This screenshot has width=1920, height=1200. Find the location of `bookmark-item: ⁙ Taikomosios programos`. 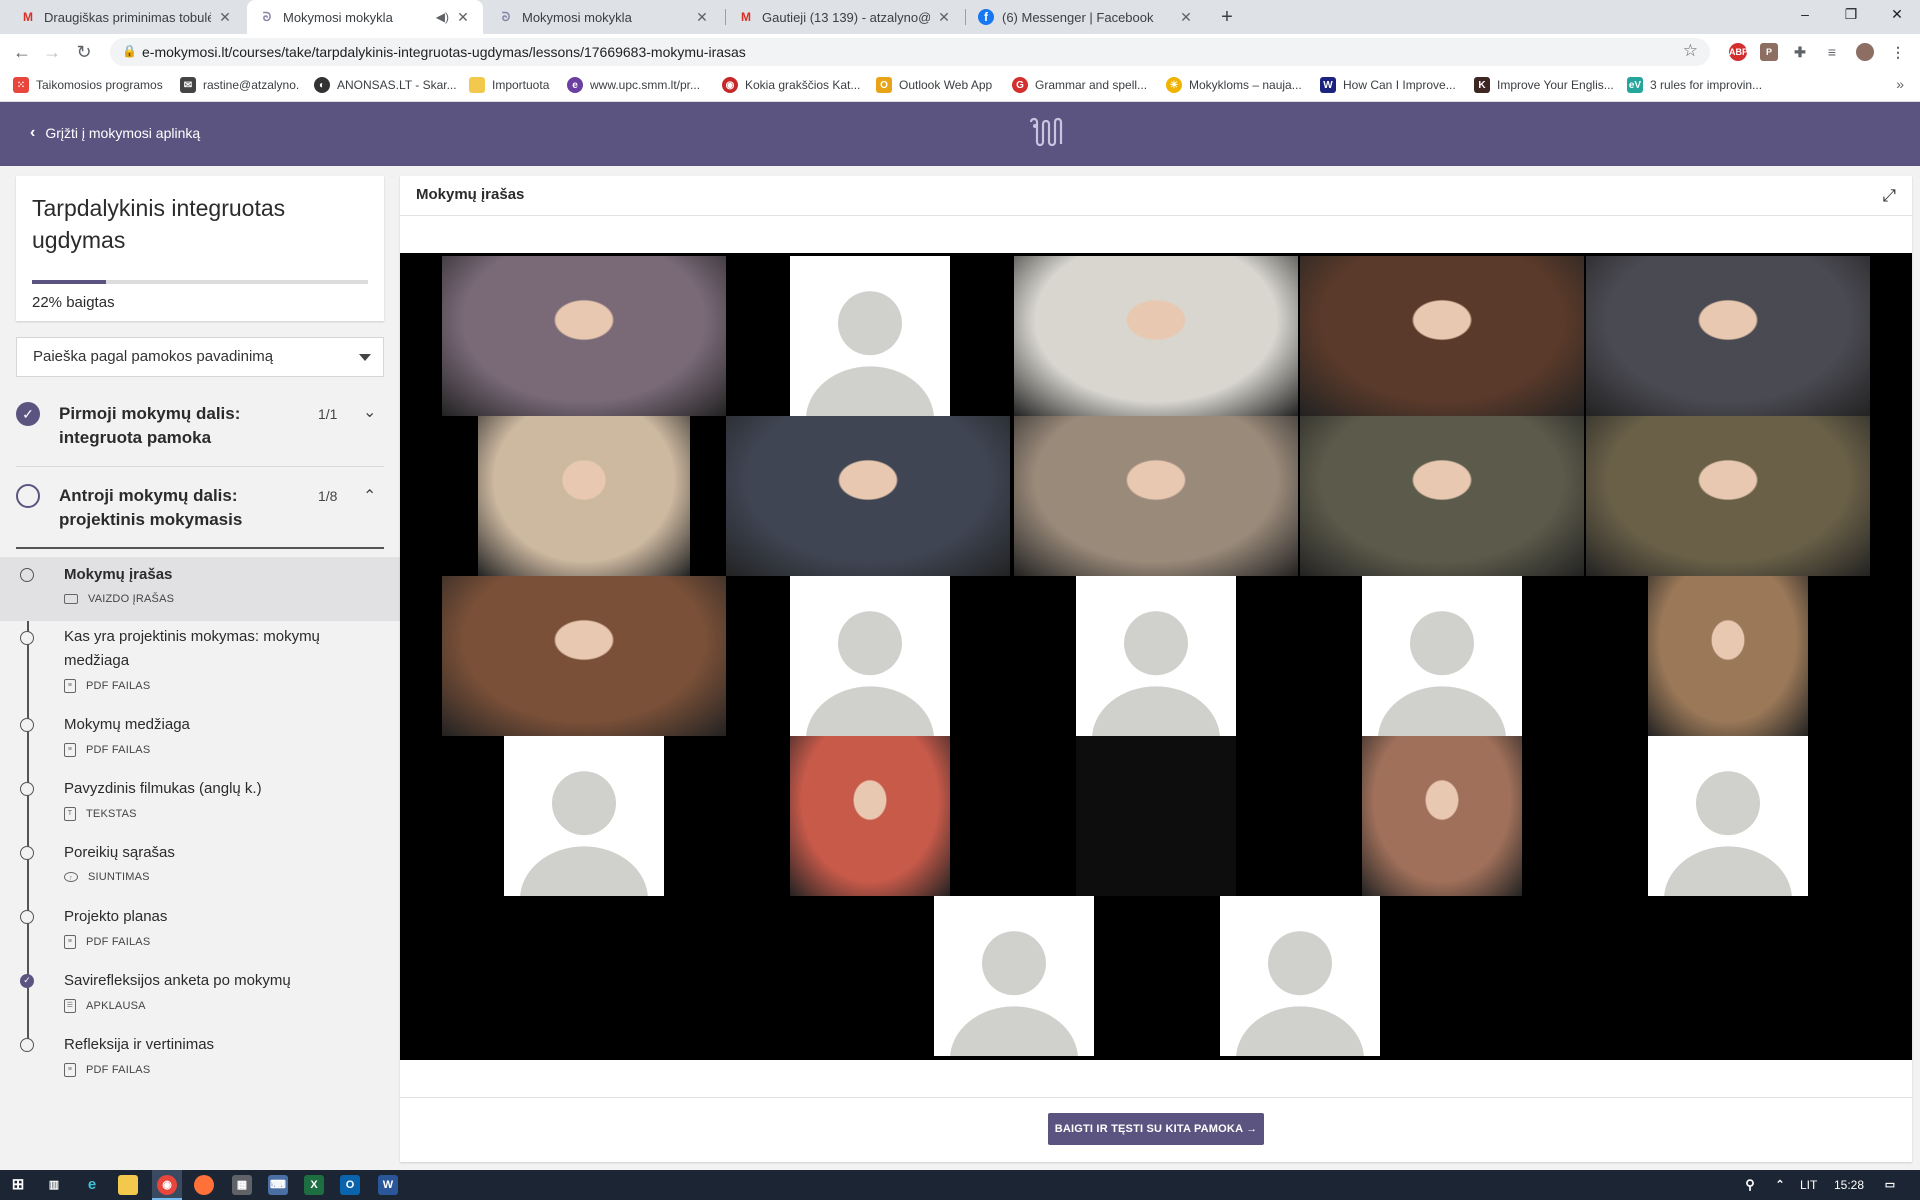

bookmark-item: ⁙ Taikomosios programos is located at coordinates (88, 85).